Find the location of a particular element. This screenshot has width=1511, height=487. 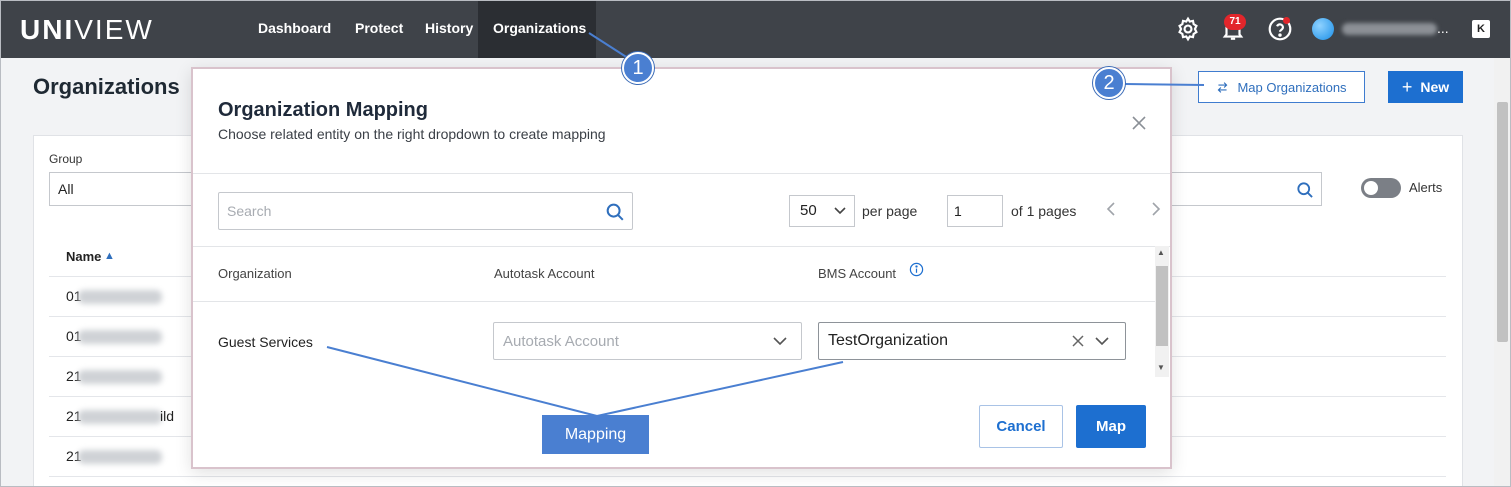

swap-icon is located at coordinates (1223, 87).